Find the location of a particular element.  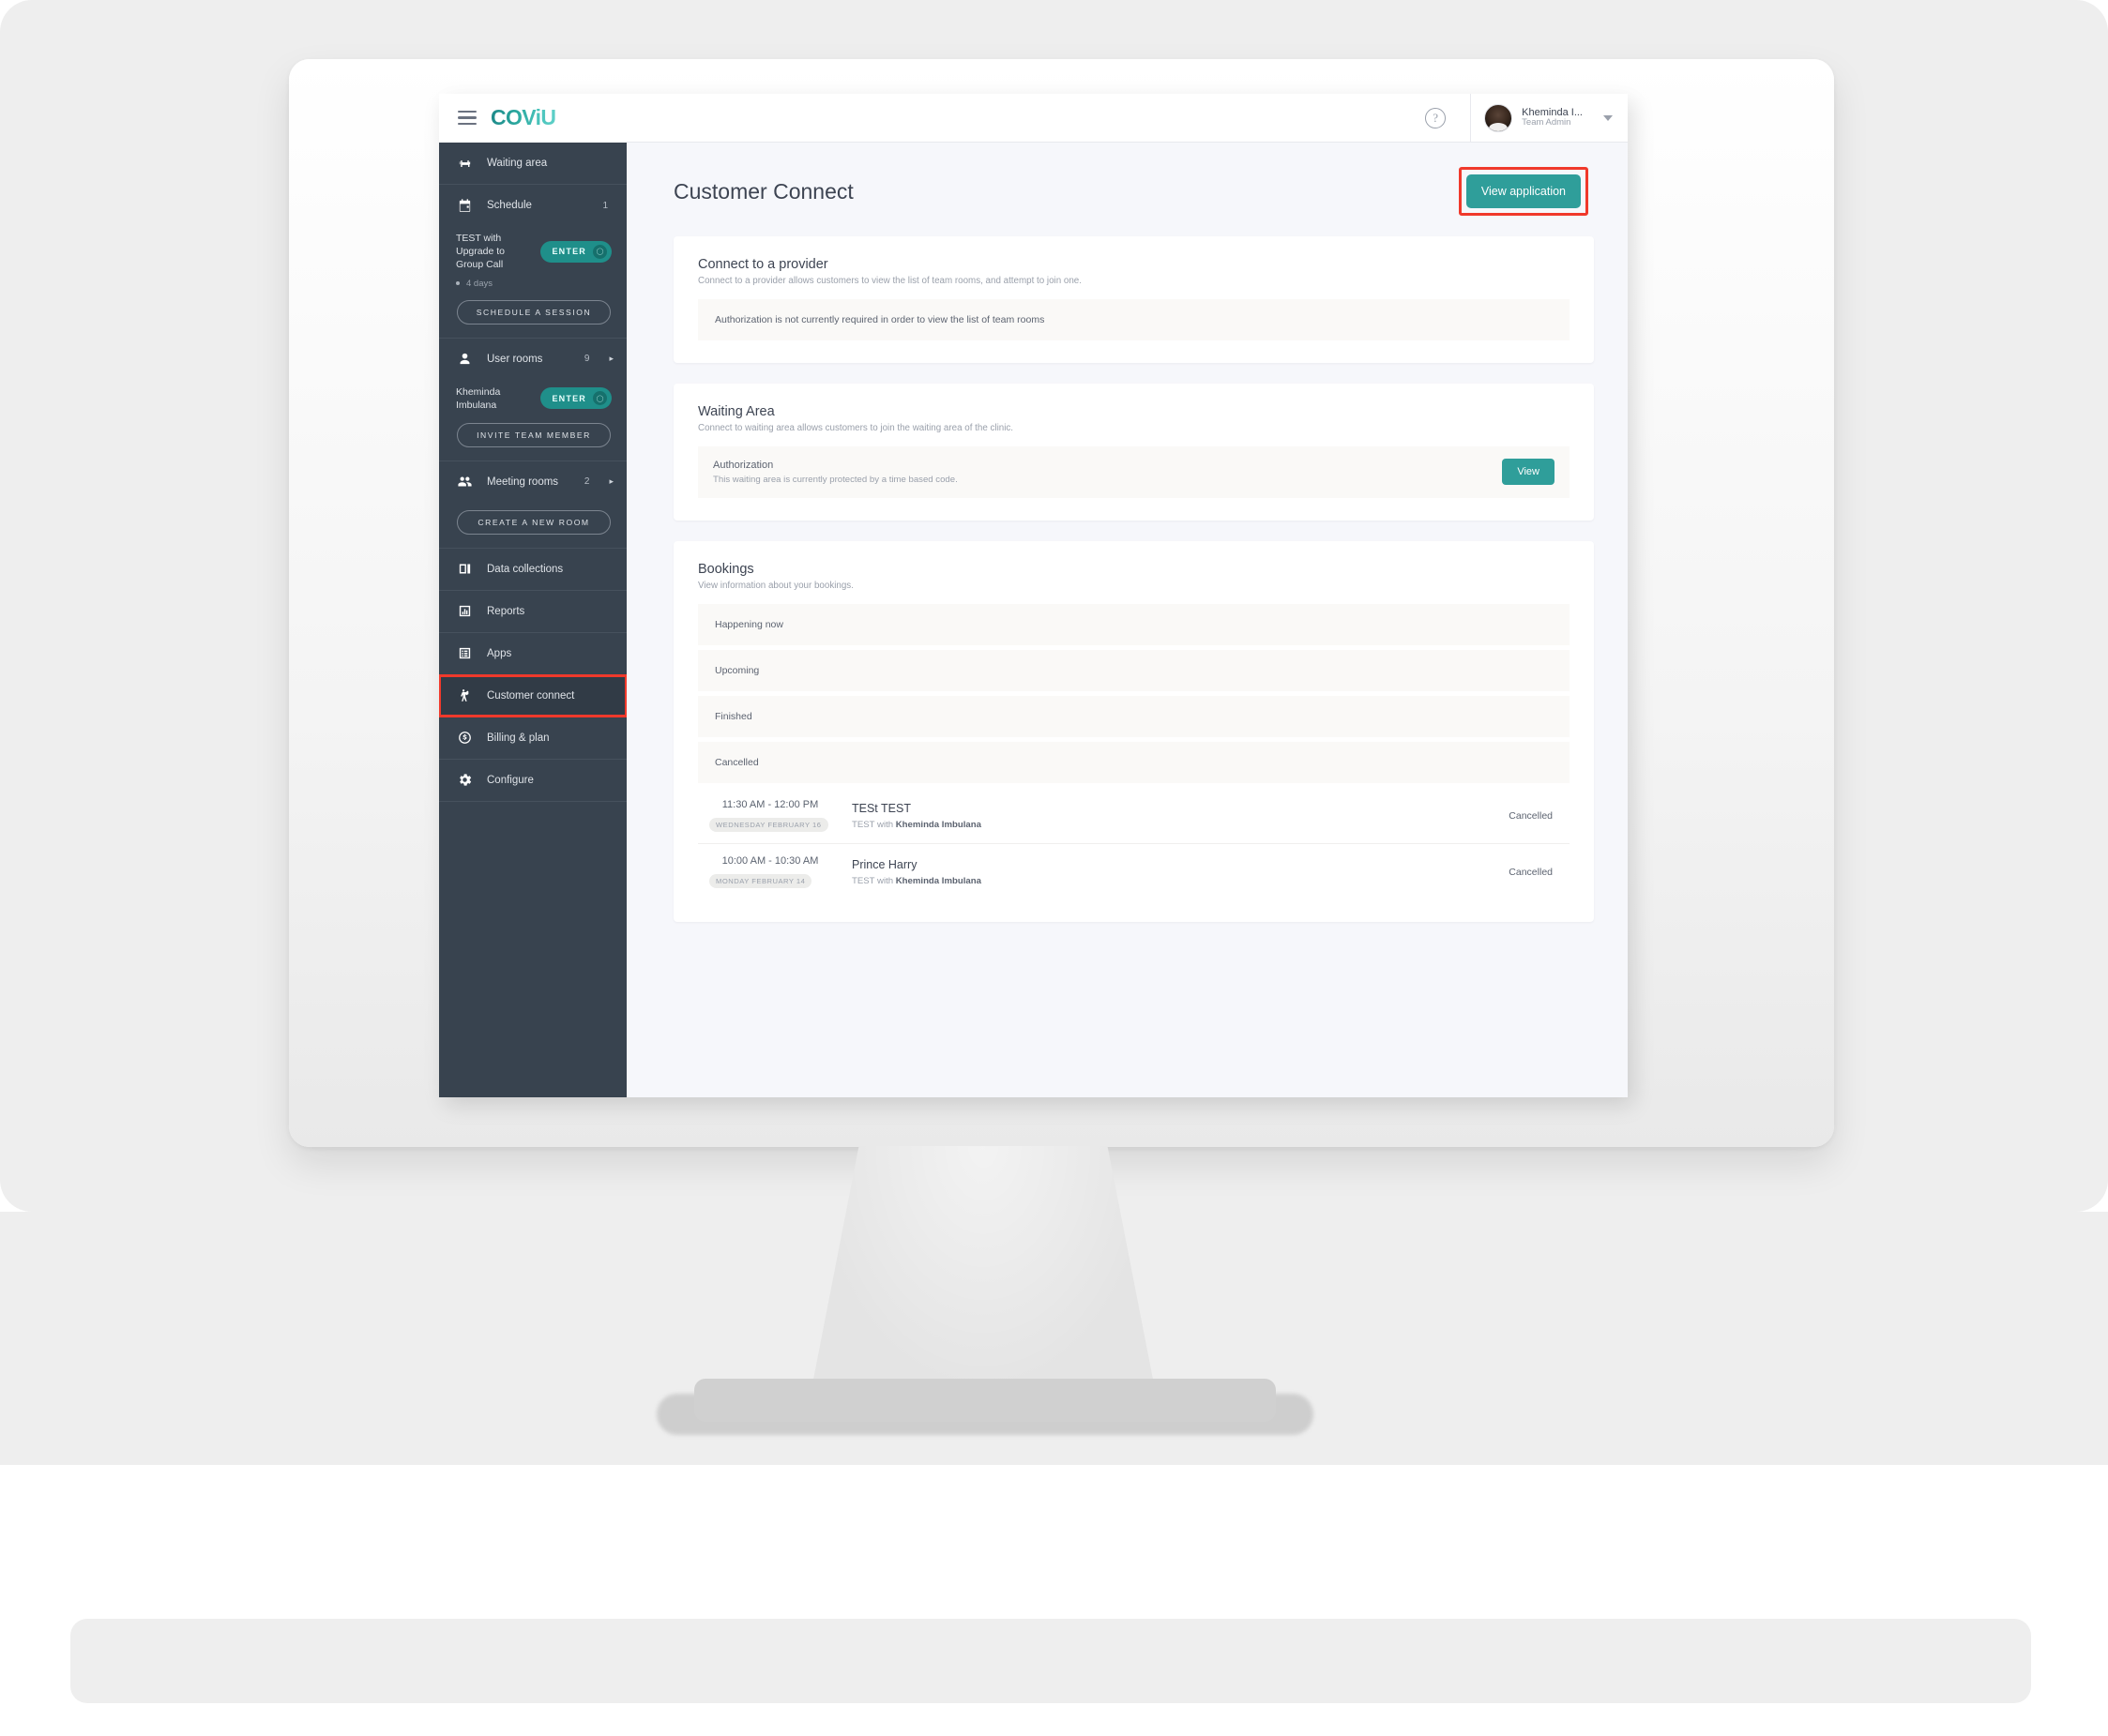

sidebar-item-reports: Reports is located at coordinates (533, 611).